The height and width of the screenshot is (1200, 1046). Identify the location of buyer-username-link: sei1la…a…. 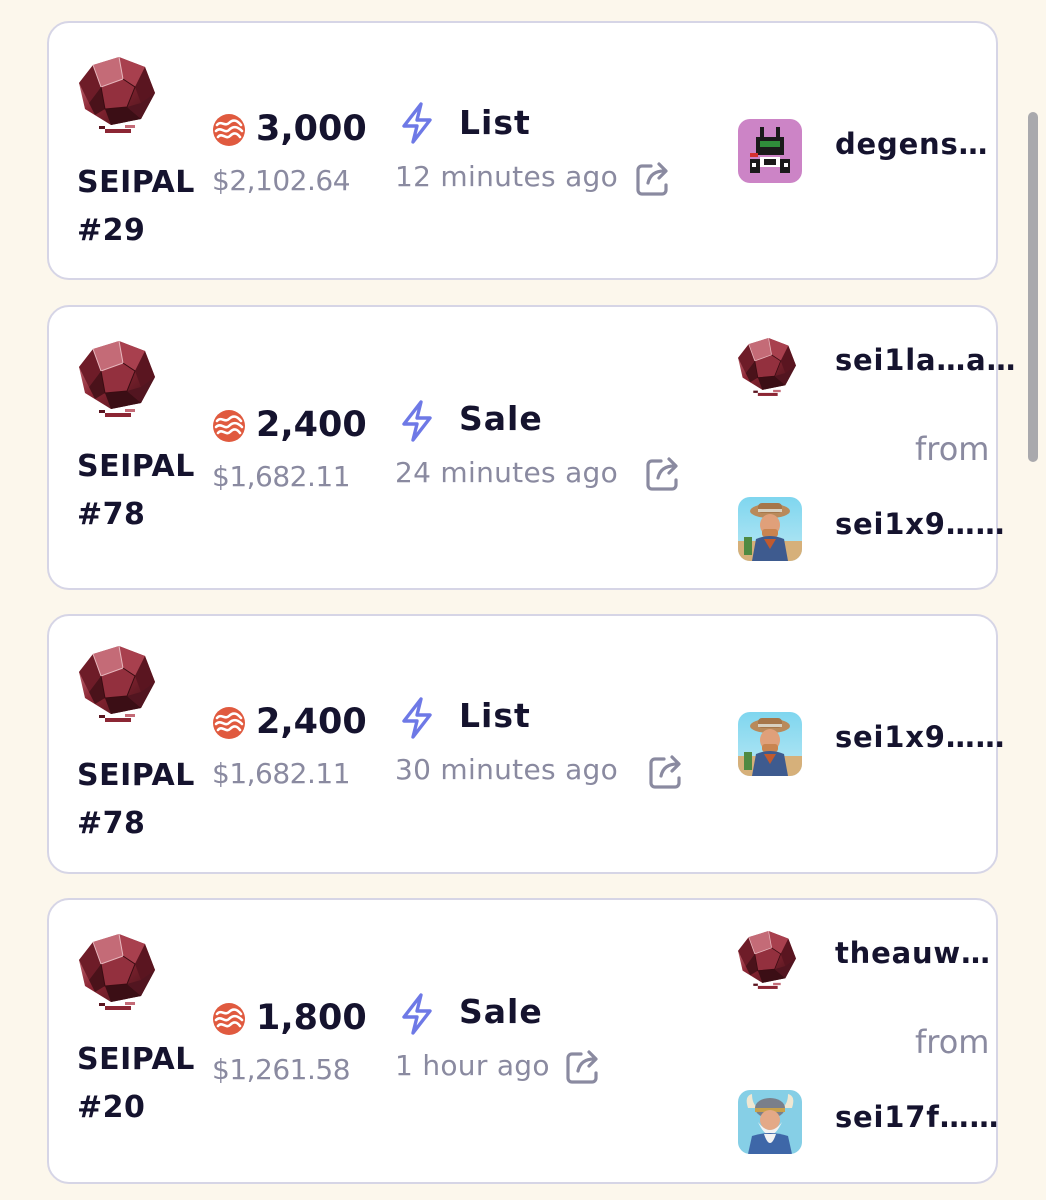
(925, 360).